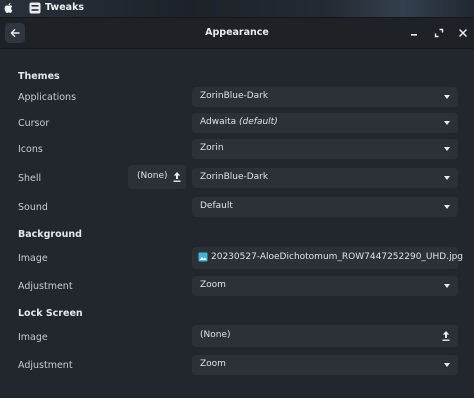 This screenshot has height=398, width=474. Describe the element at coordinates (50, 313) in the screenshot. I see `section-title-lock-screen: Lock Screen` at that location.